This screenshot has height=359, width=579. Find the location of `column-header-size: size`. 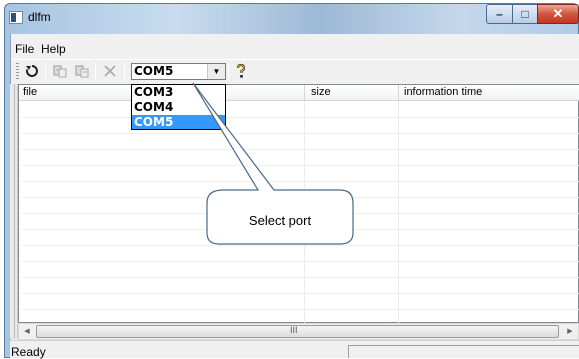

column-header-size: size is located at coordinates (321, 92).